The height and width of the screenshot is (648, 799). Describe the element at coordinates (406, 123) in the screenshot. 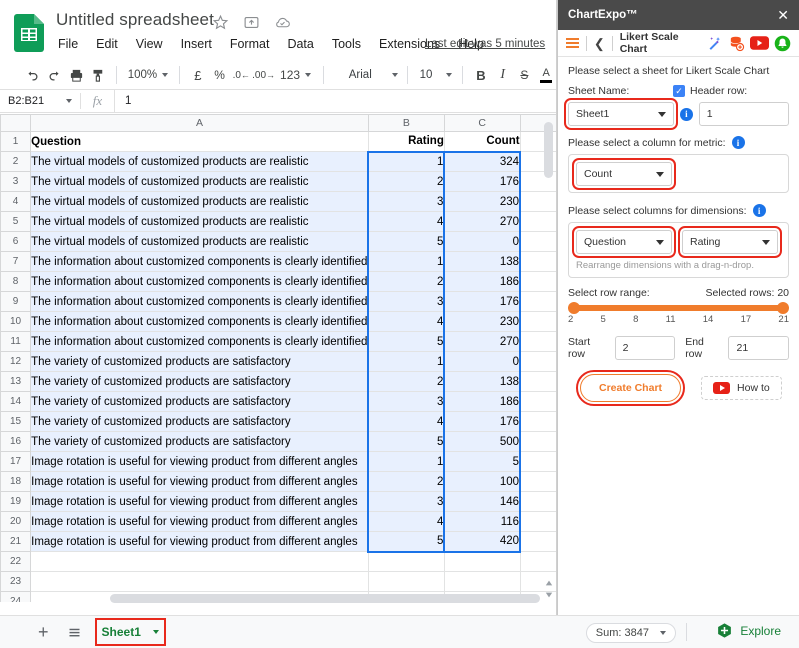

I see `column-header-b: B` at that location.